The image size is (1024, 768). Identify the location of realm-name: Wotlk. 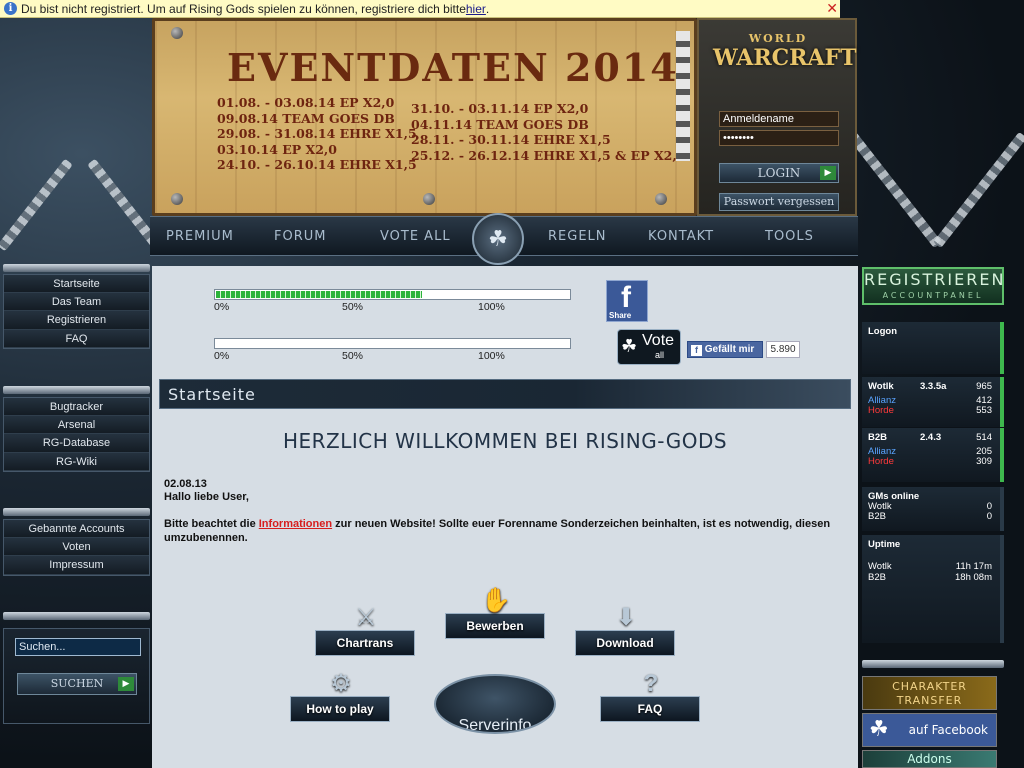
(881, 386).